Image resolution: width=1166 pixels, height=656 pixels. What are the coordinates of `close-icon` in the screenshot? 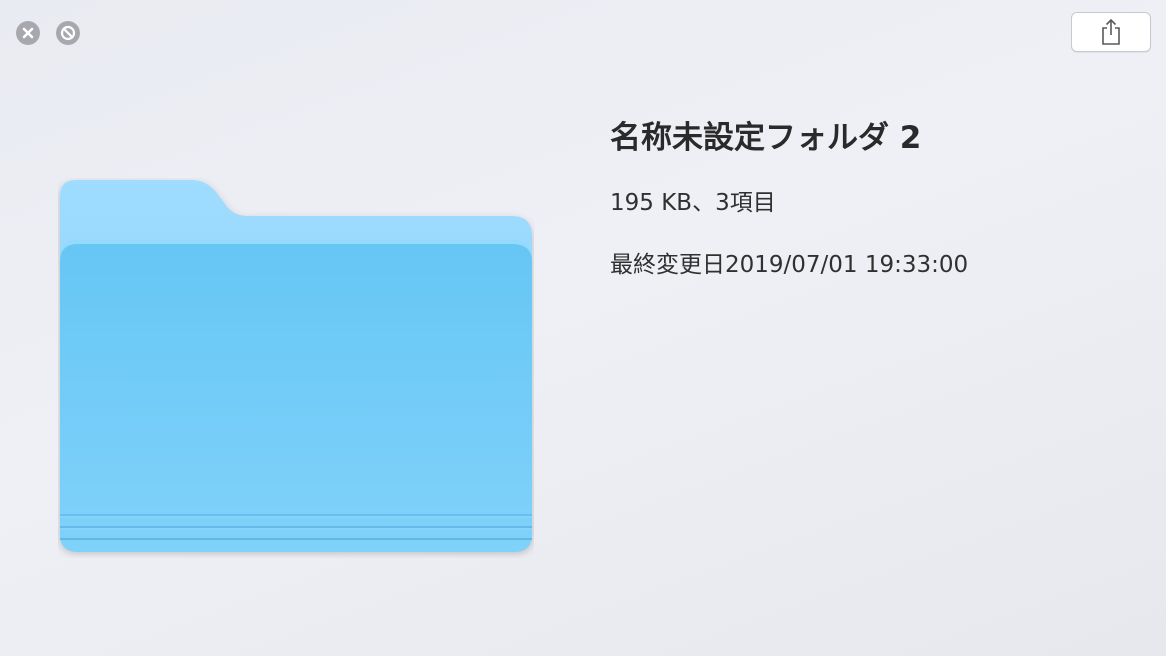 It's located at (28, 33).